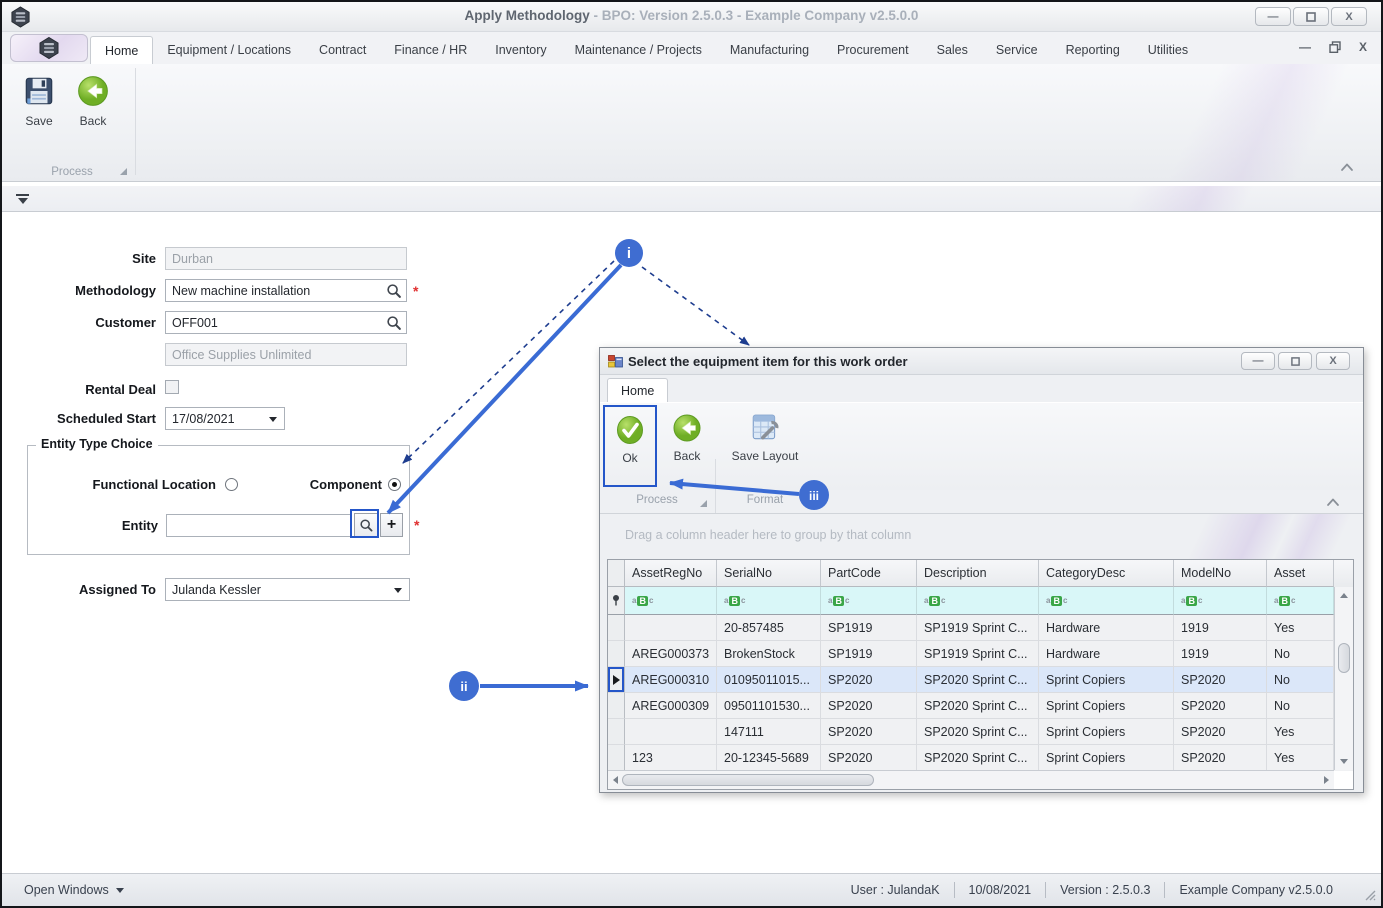  I want to click on horizontal-scroll-thumb, so click(748, 780).